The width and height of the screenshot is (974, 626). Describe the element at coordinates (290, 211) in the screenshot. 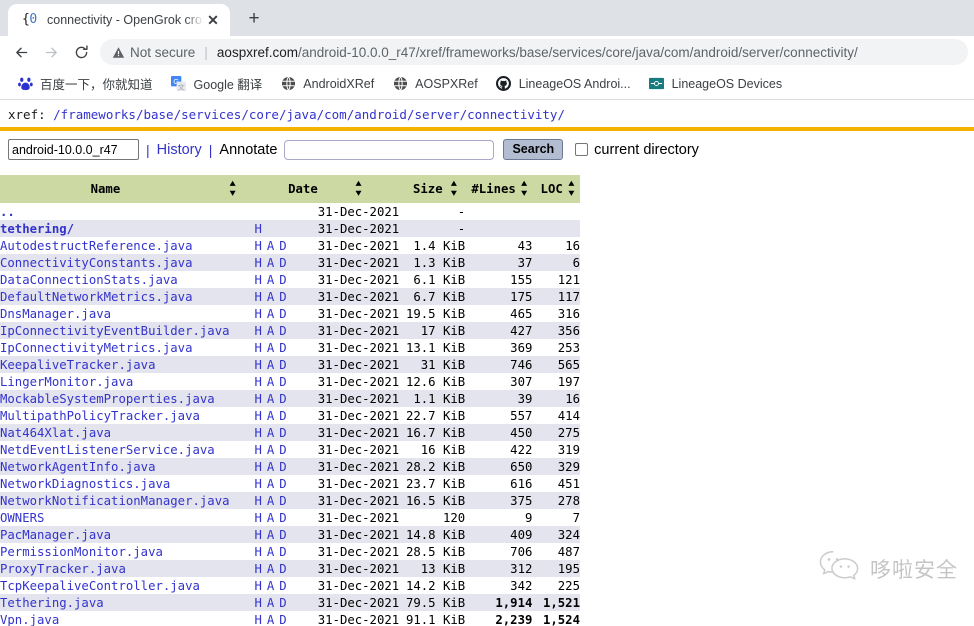

I see `table-row: .. 31-Dec-2021 -` at that location.